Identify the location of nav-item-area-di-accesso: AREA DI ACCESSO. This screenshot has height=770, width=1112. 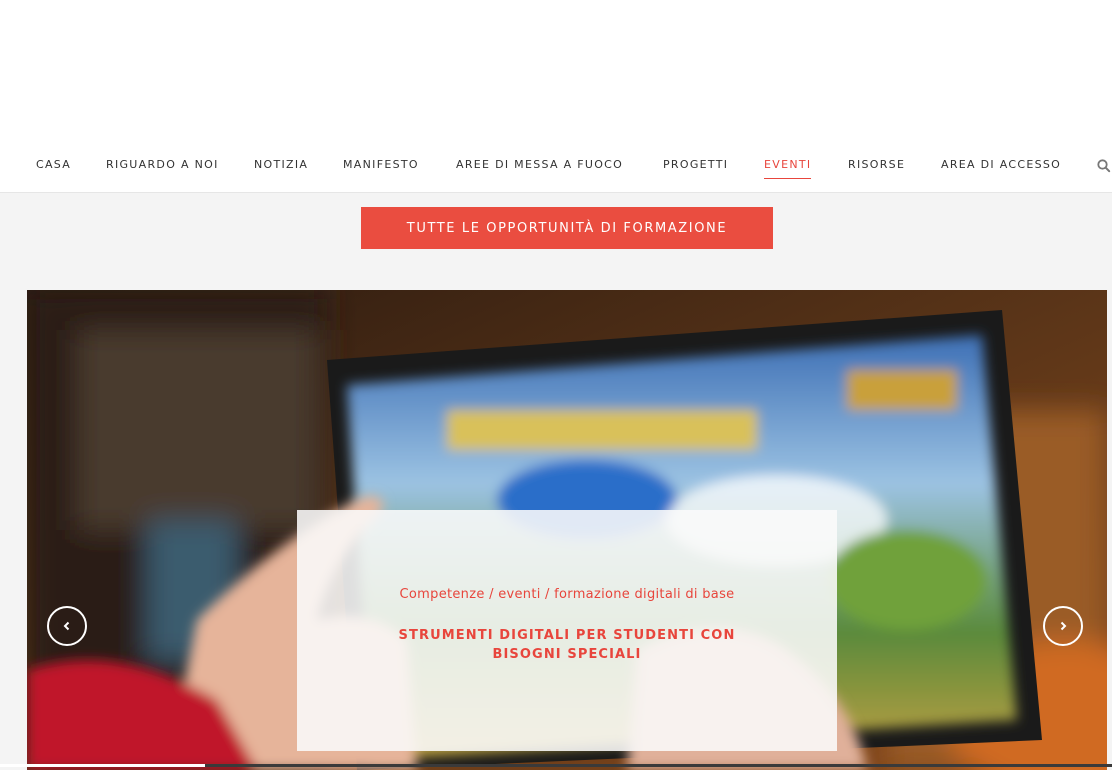
(1001, 164).